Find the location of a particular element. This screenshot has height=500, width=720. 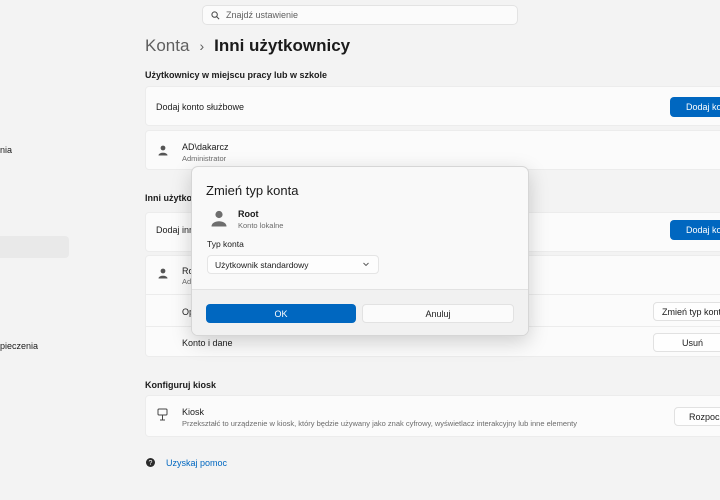

help-link: ? Uzyskaj pomoc is located at coordinates (186, 462).